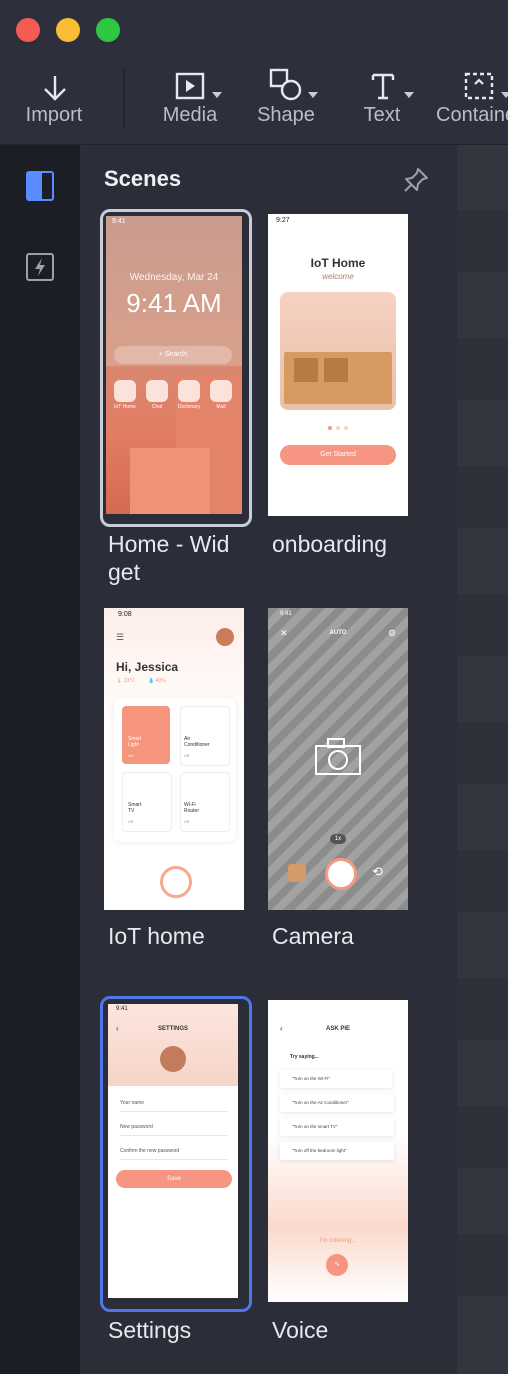  I want to click on container-label: Containe, so click(472, 115).